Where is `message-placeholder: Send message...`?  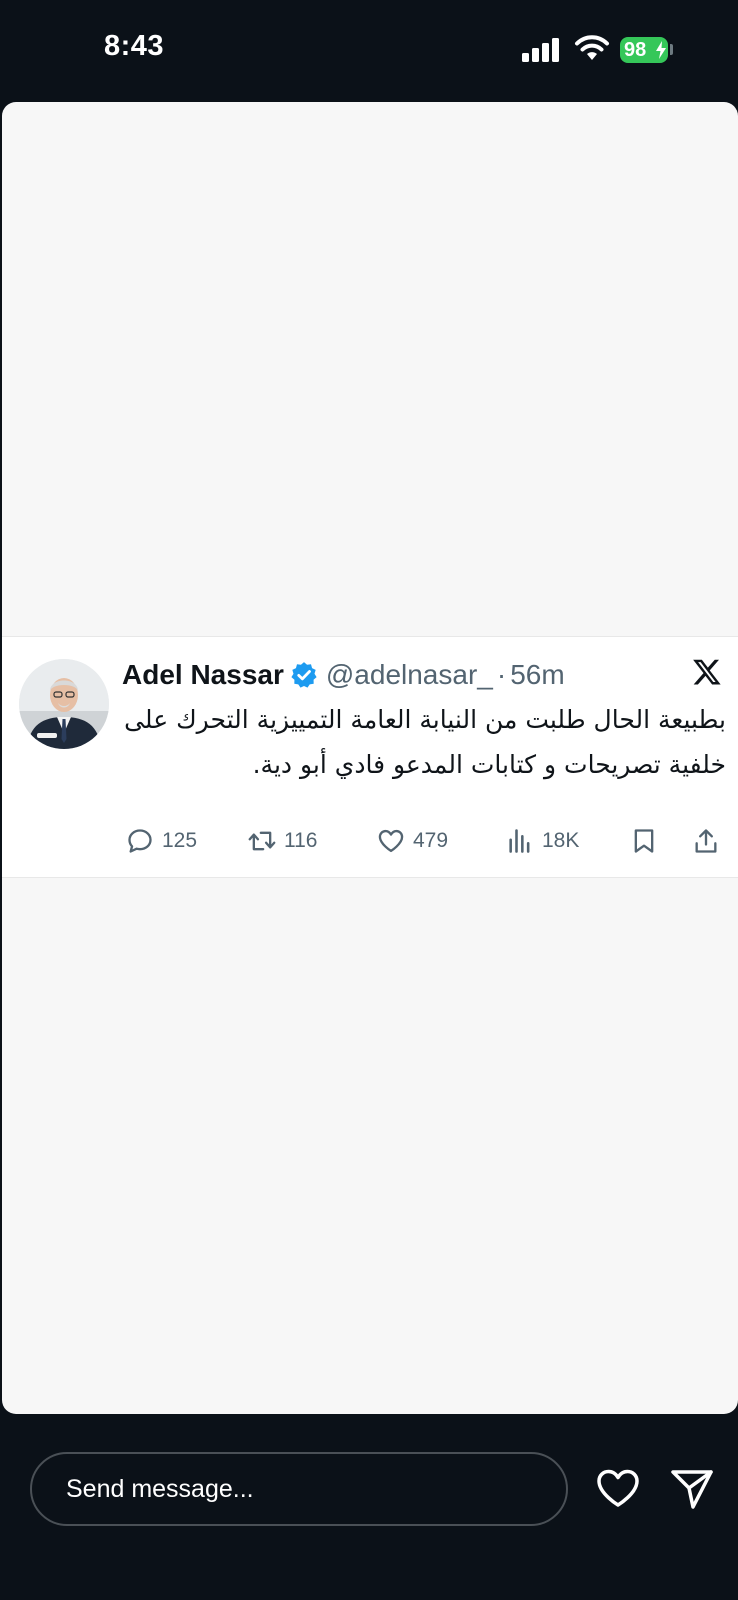 message-placeholder: Send message... is located at coordinates (160, 1488).